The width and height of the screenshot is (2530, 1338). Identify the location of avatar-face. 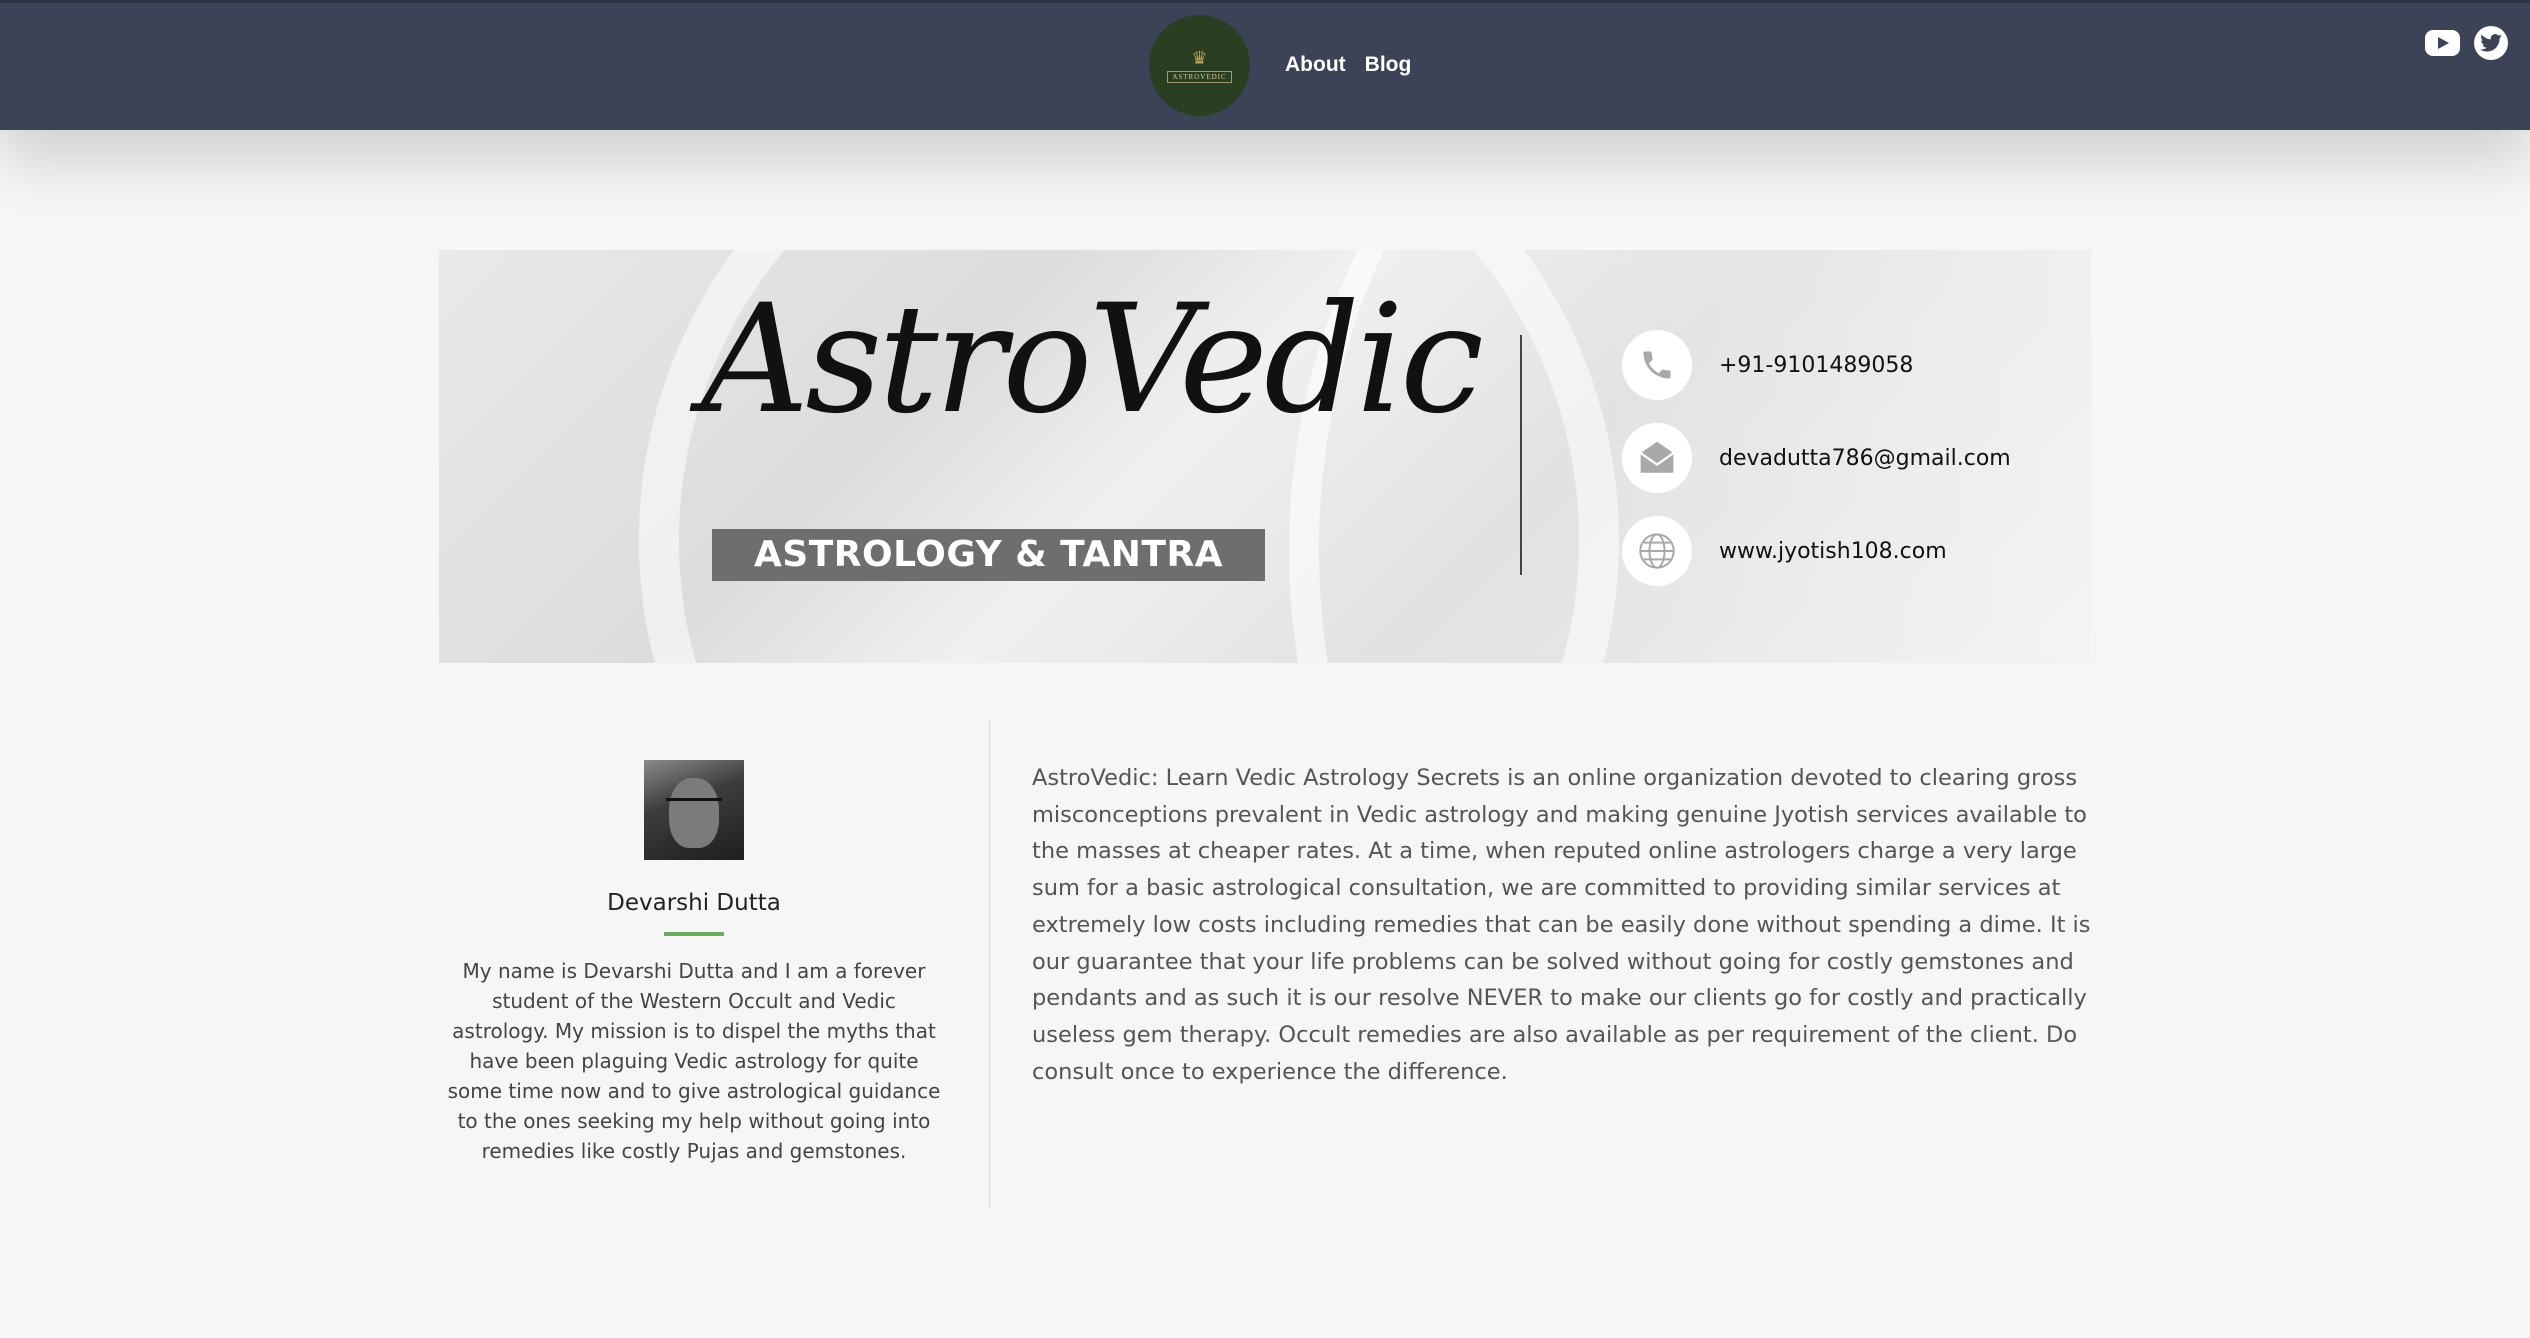
(694, 813).